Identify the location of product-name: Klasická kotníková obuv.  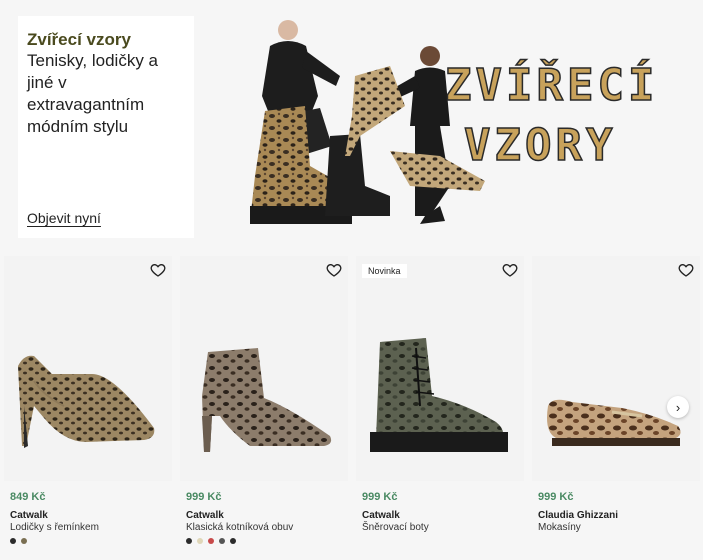
(240, 527).